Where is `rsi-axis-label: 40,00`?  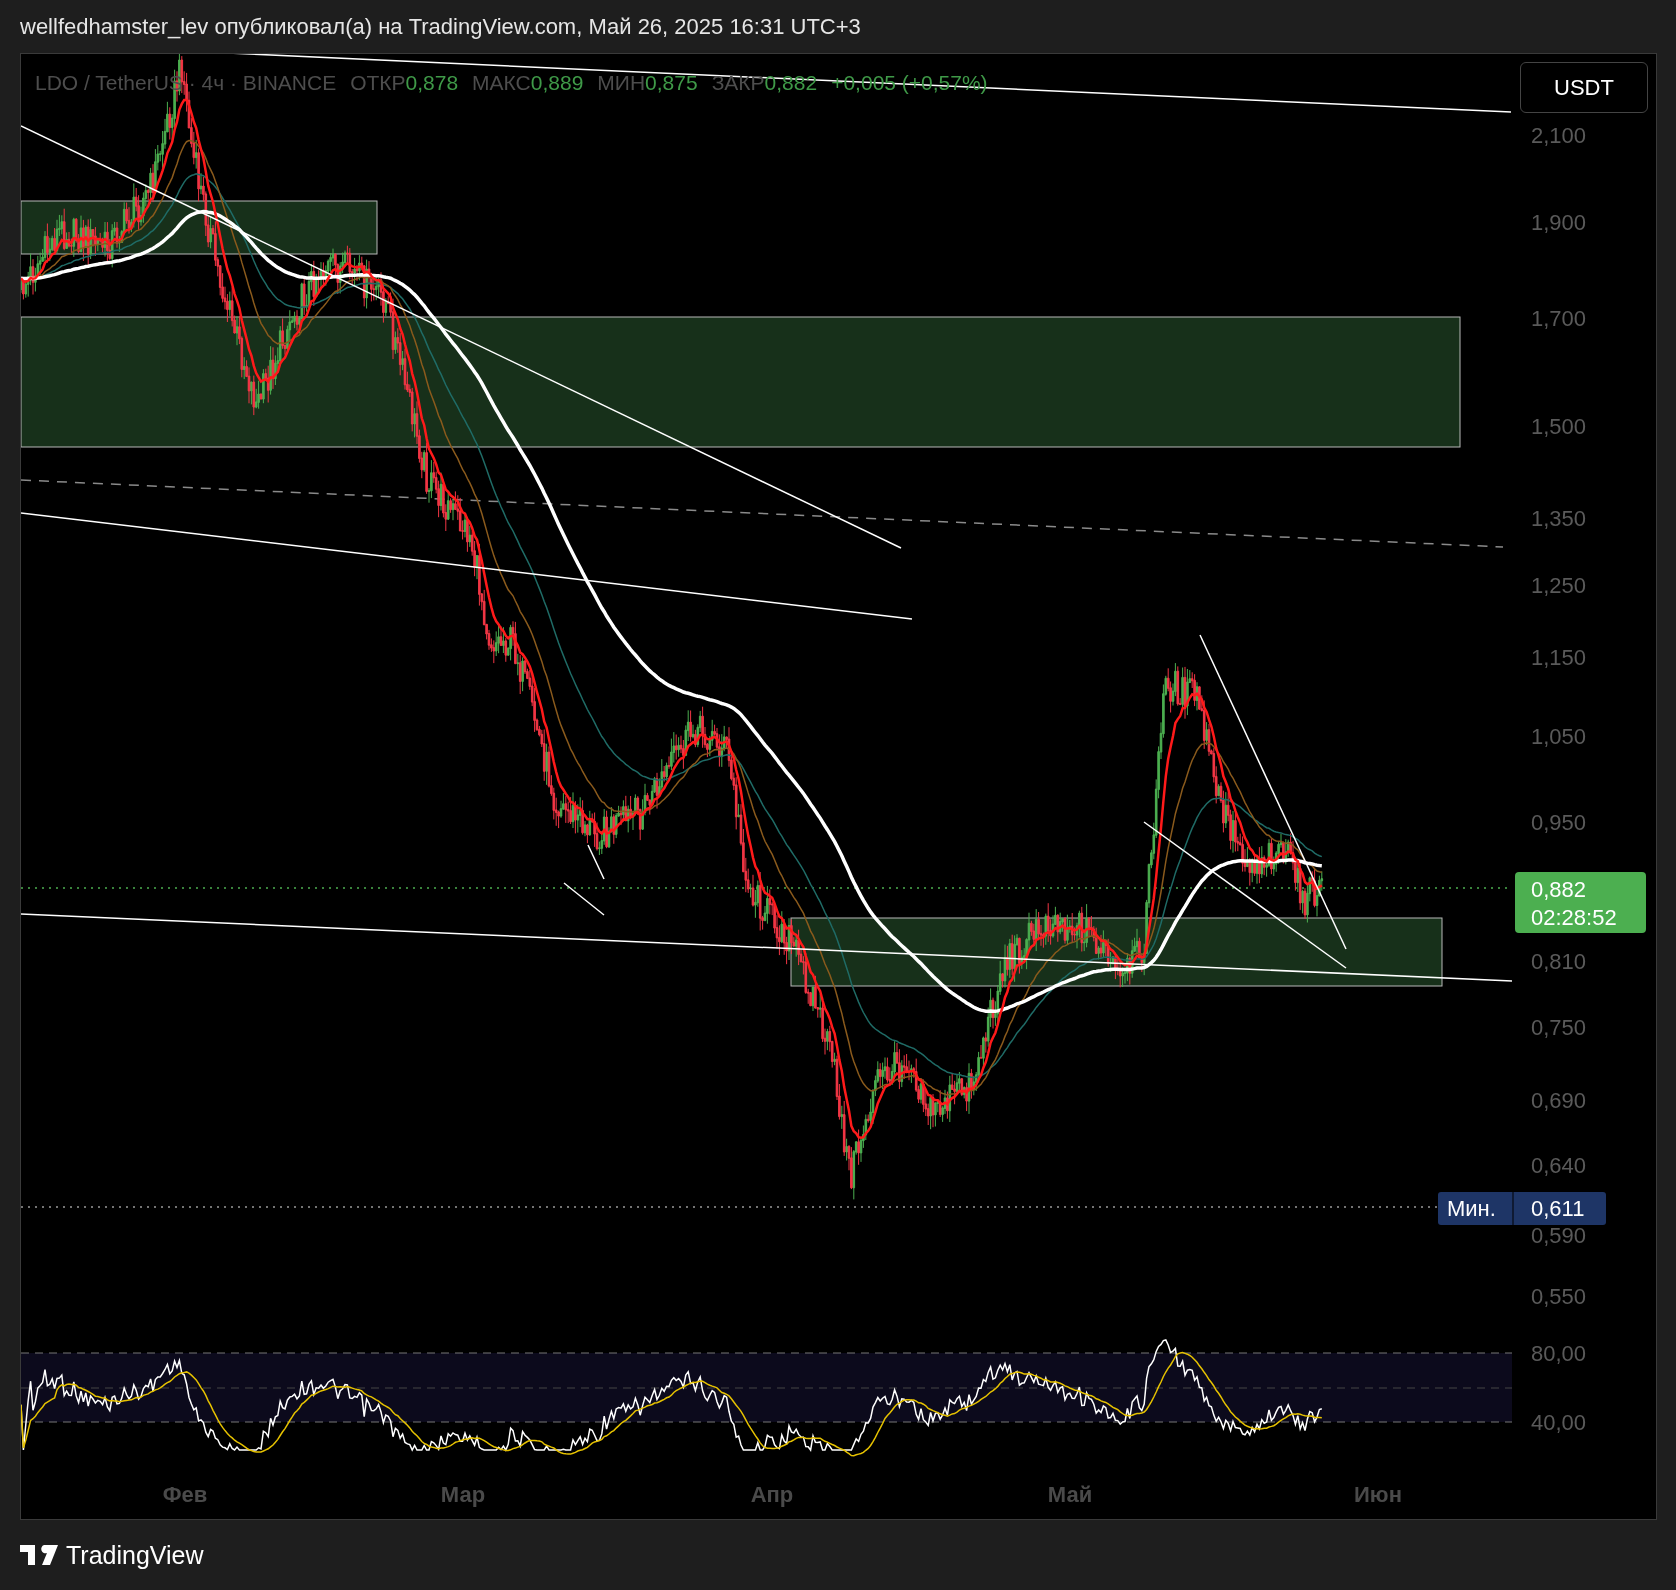 rsi-axis-label: 40,00 is located at coordinates (1559, 1422).